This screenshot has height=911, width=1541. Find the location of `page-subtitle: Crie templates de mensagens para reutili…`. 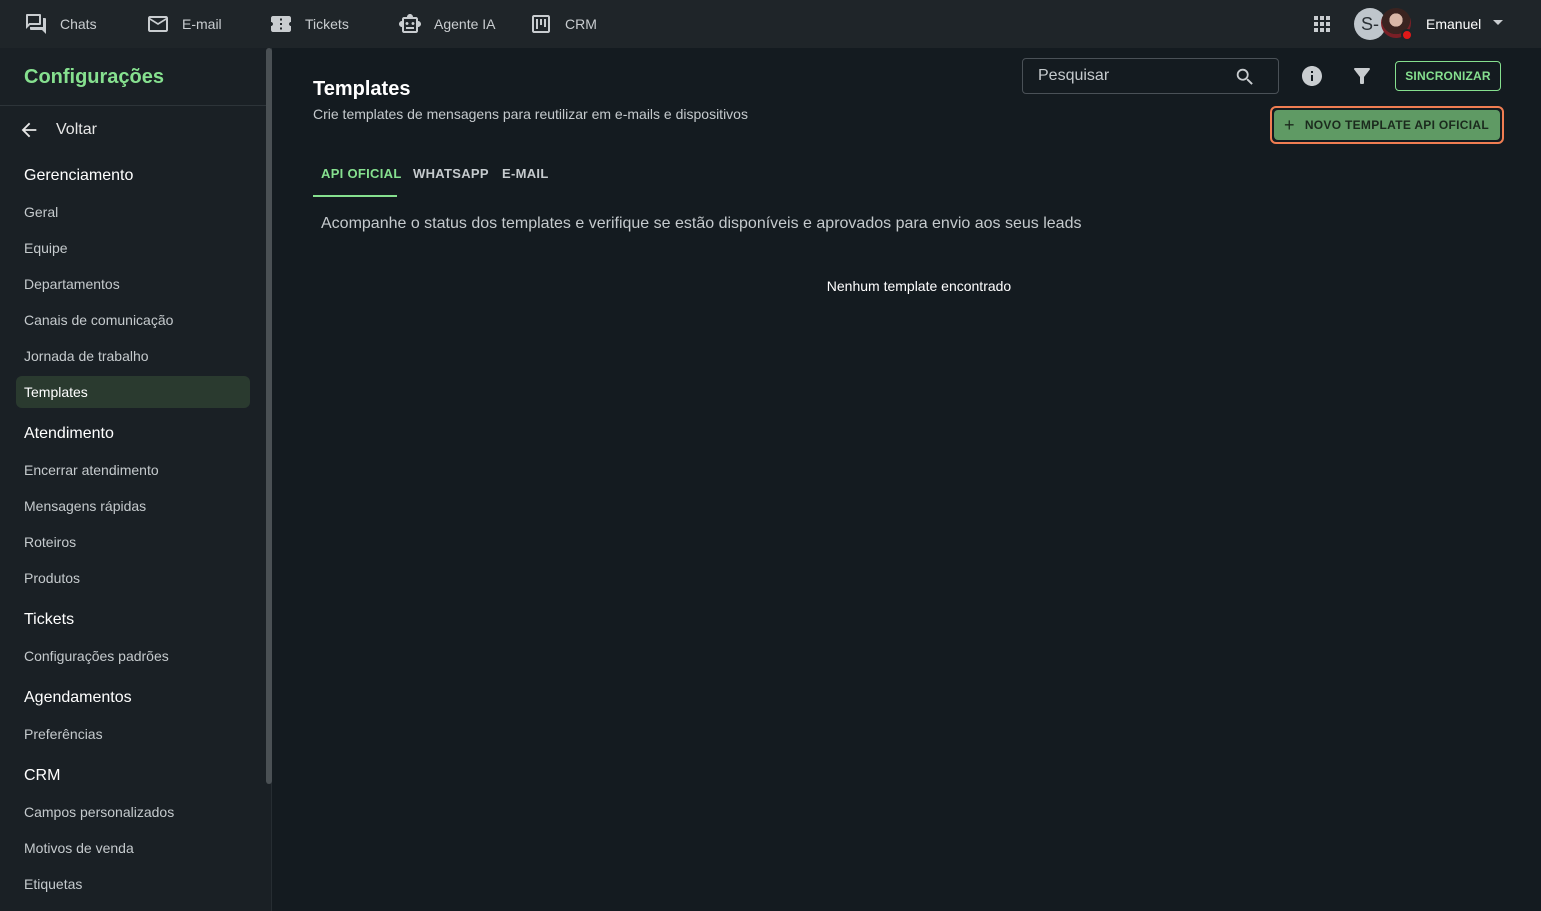

page-subtitle: Crie templates de mensagens para reutili… is located at coordinates (530, 114).